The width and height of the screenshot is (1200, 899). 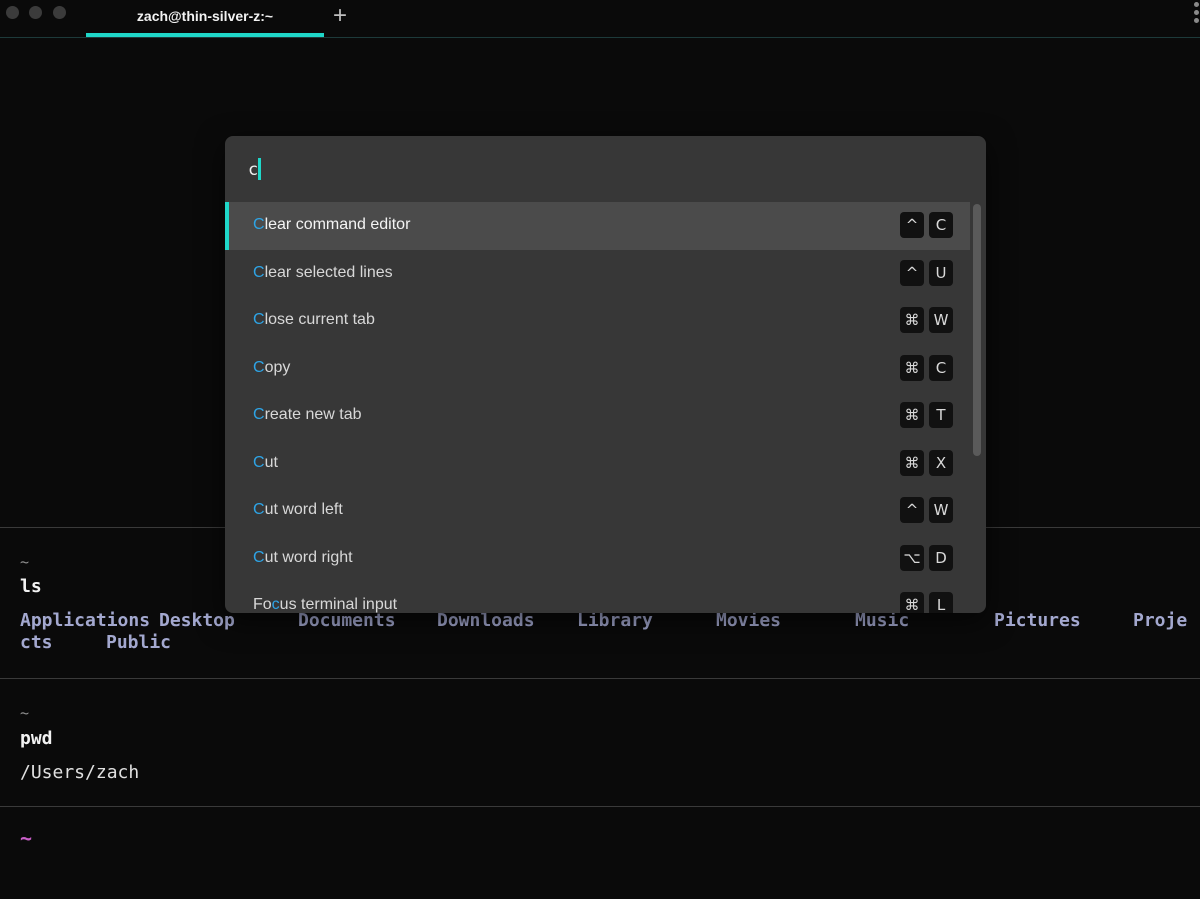 I want to click on palette-item: Cut word left ^ W, so click(x=597, y=511).